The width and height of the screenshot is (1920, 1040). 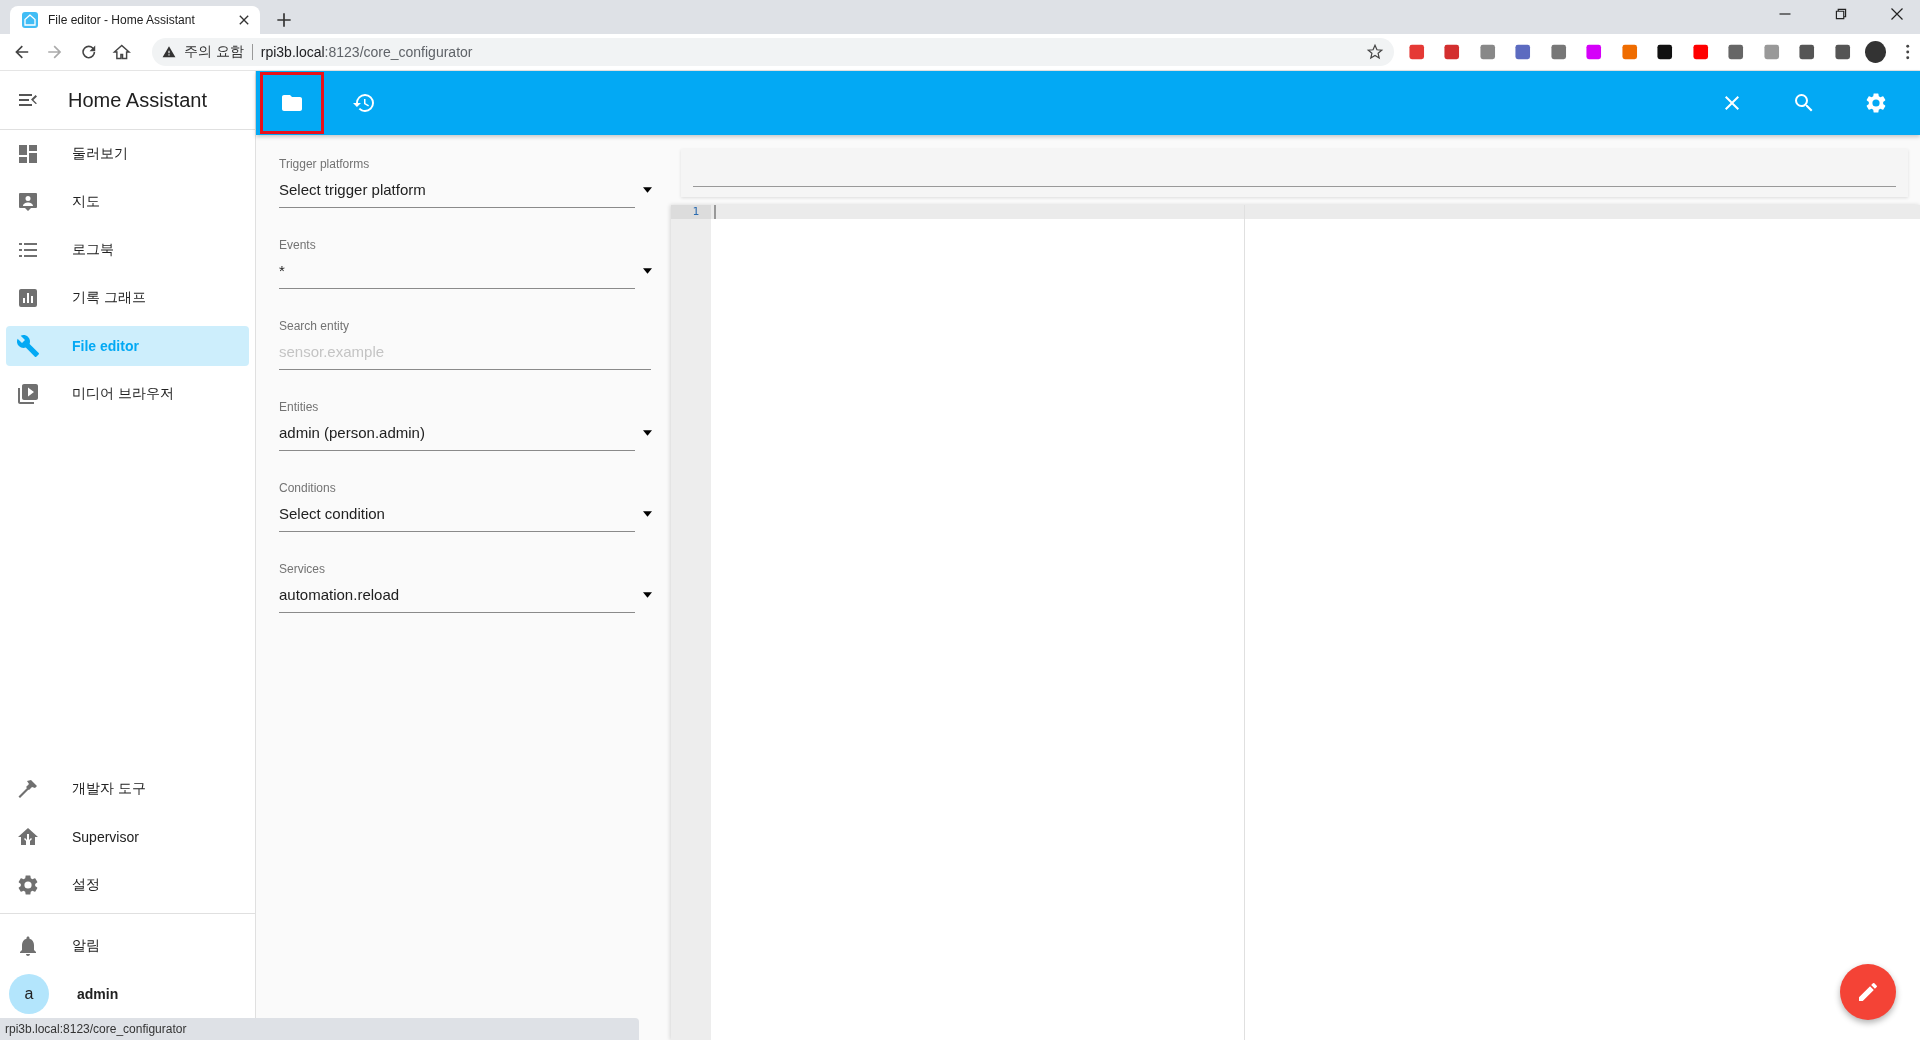 I want to click on sidebar-item: 개발자 도구, so click(x=127, y=789).